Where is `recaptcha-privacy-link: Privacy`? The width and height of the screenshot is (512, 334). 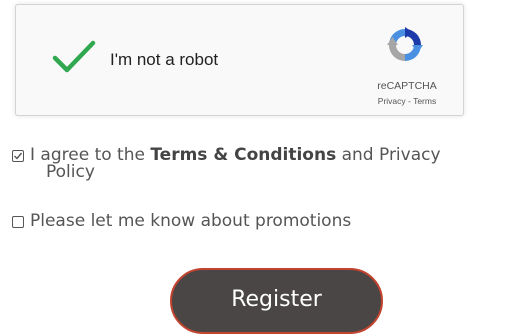
recaptcha-privacy-link: Privacy is located at coordinates (392, 101).